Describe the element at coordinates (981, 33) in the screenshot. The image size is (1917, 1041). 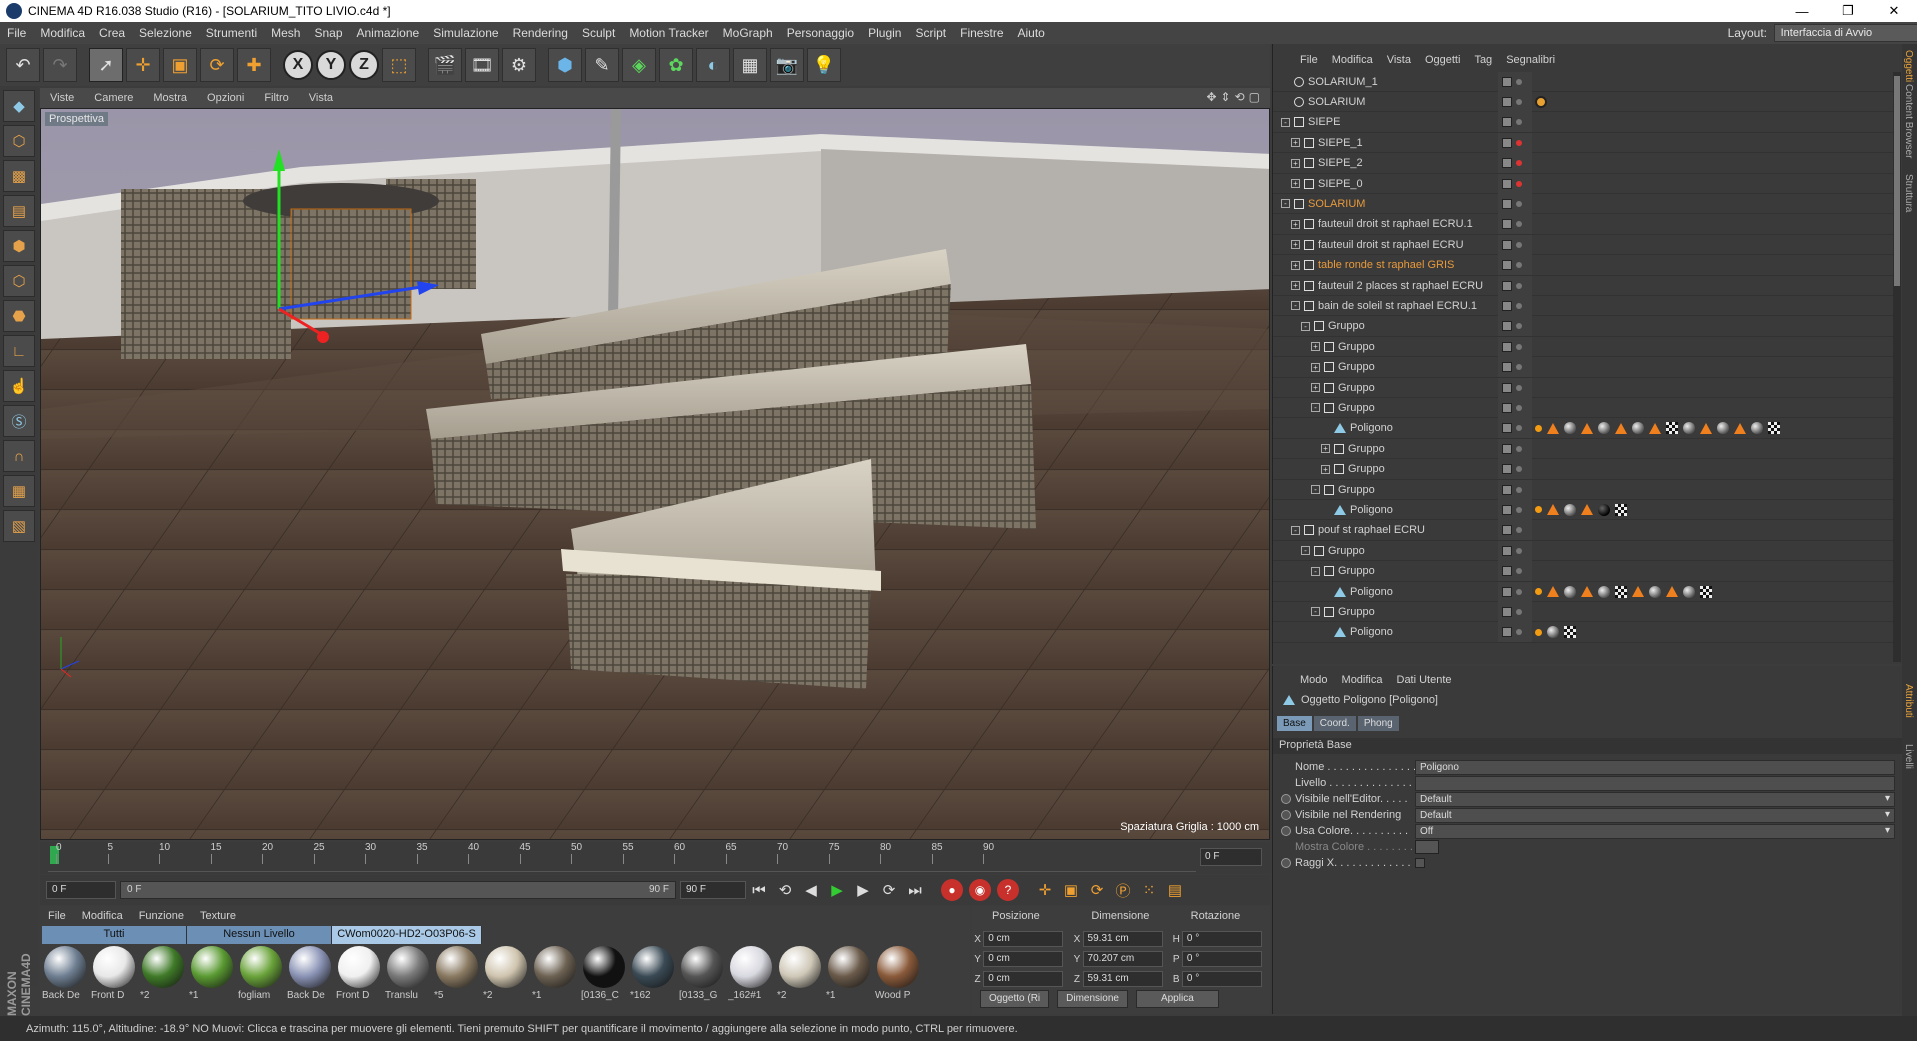
I see `menu-item-finestre: Finestre` at that location.